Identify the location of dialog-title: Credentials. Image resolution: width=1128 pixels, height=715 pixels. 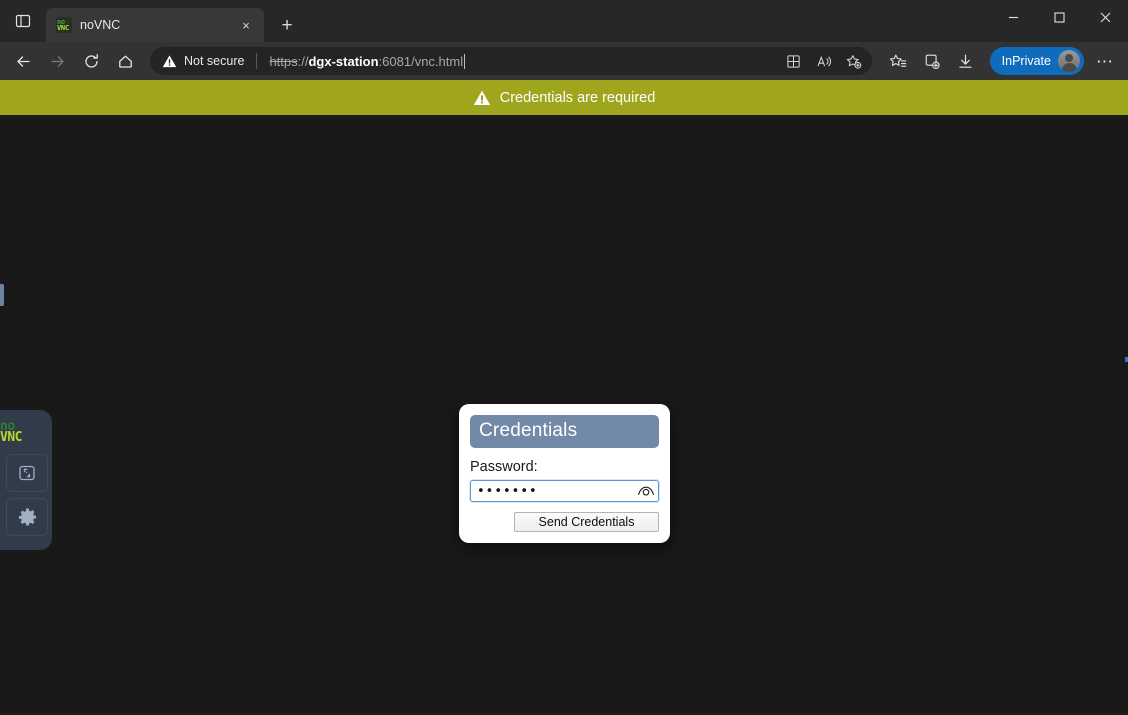
(564, 431).